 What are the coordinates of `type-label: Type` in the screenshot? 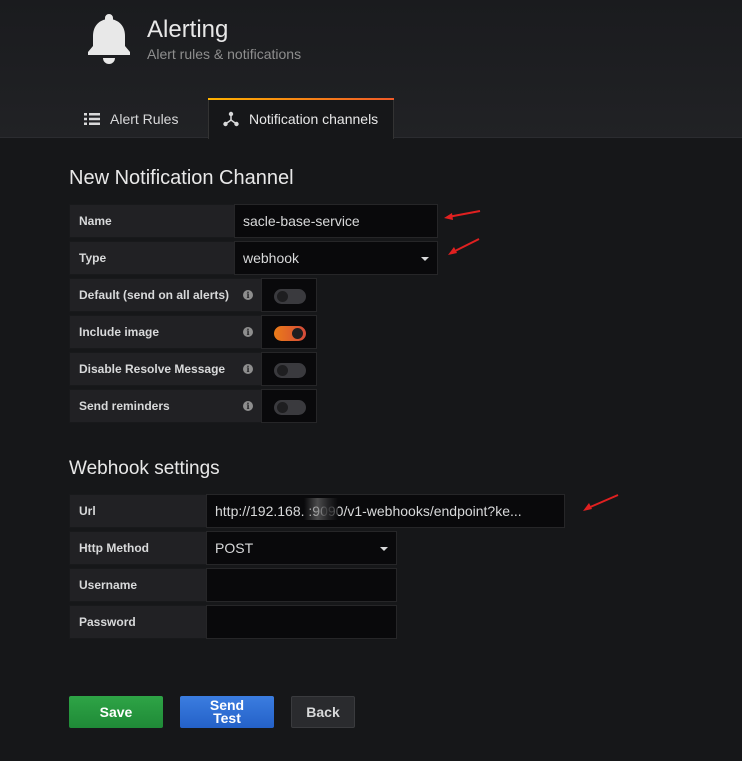 It's located at (152, 258).